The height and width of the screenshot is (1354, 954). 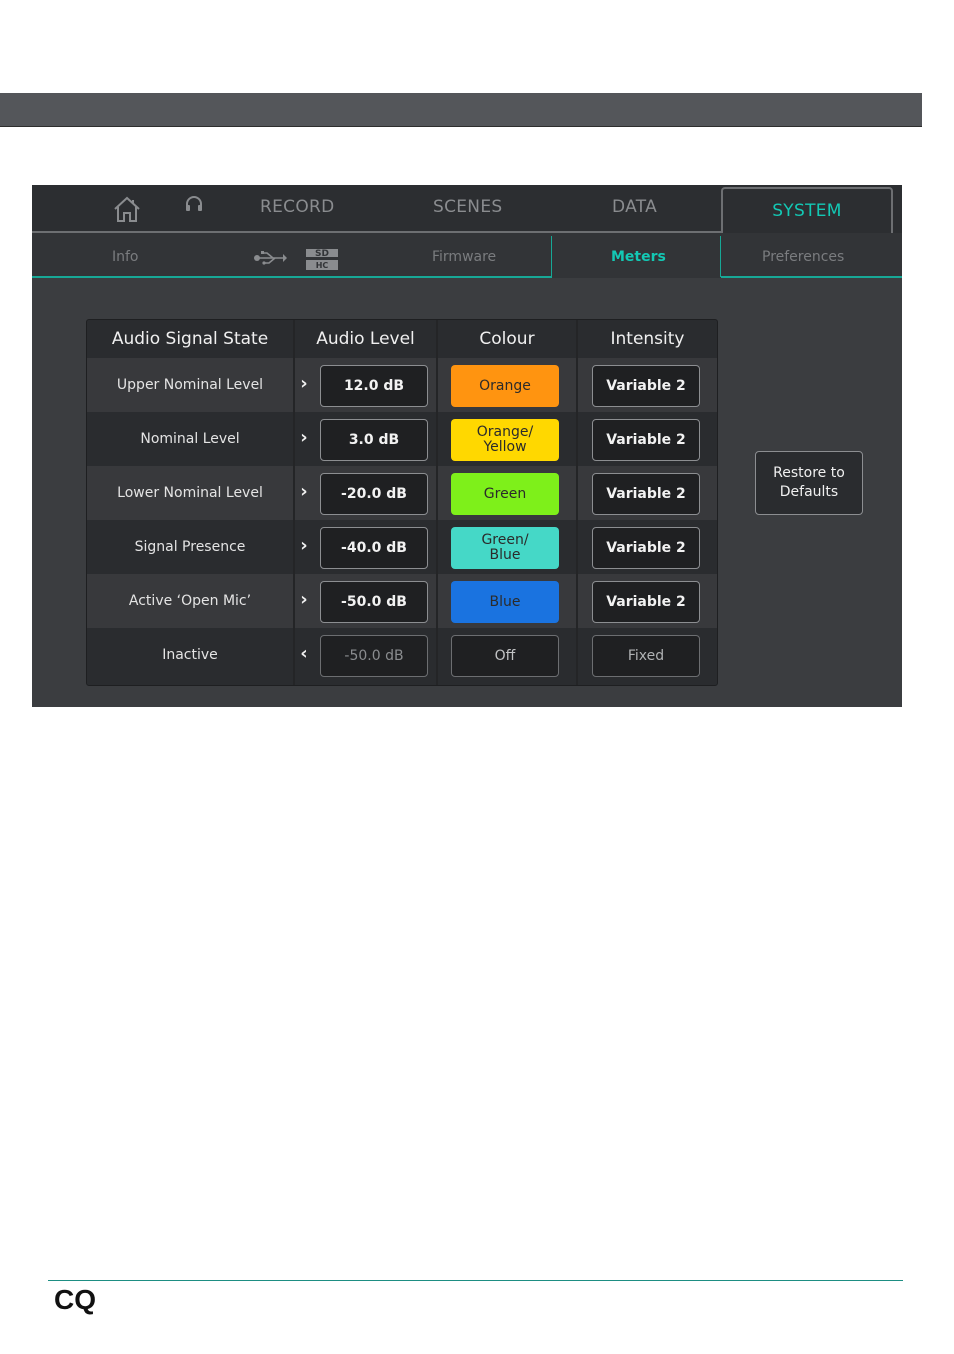 I want to click on header-audio-level: Audio Level, so click(x=365, y=339).